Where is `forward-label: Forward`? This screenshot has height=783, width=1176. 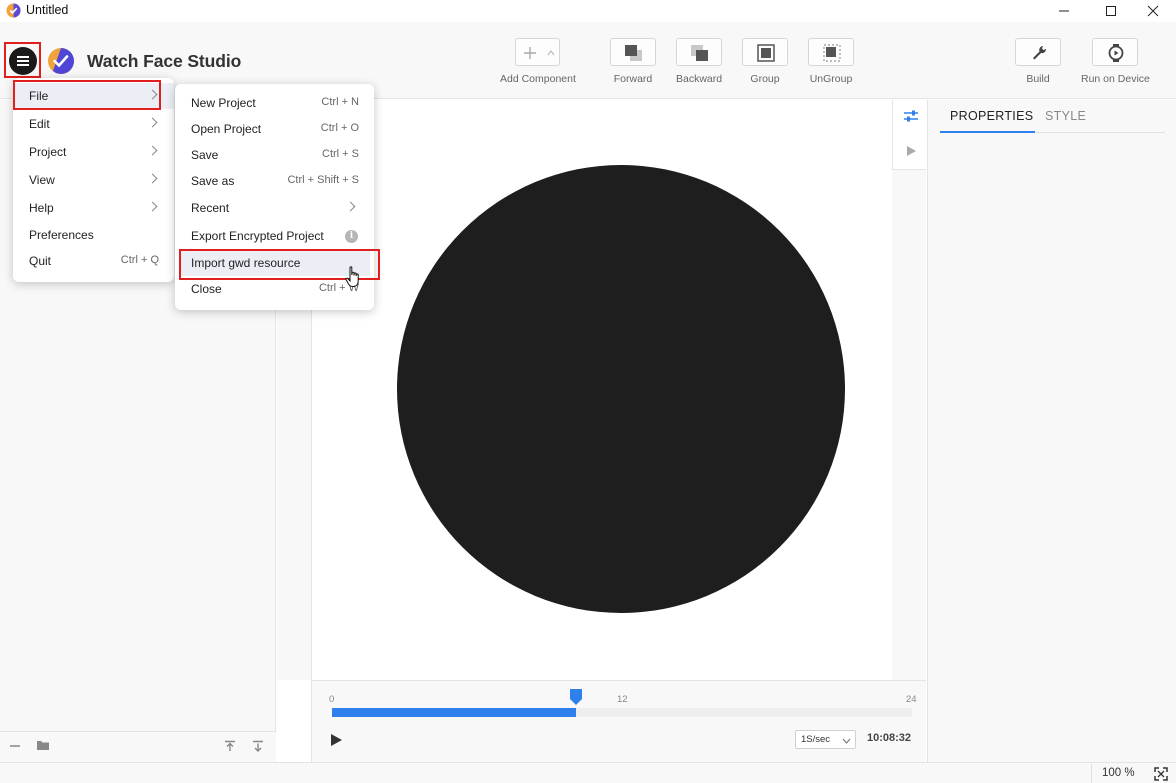
forward-label: Forward is located at coordinates (633, 79).